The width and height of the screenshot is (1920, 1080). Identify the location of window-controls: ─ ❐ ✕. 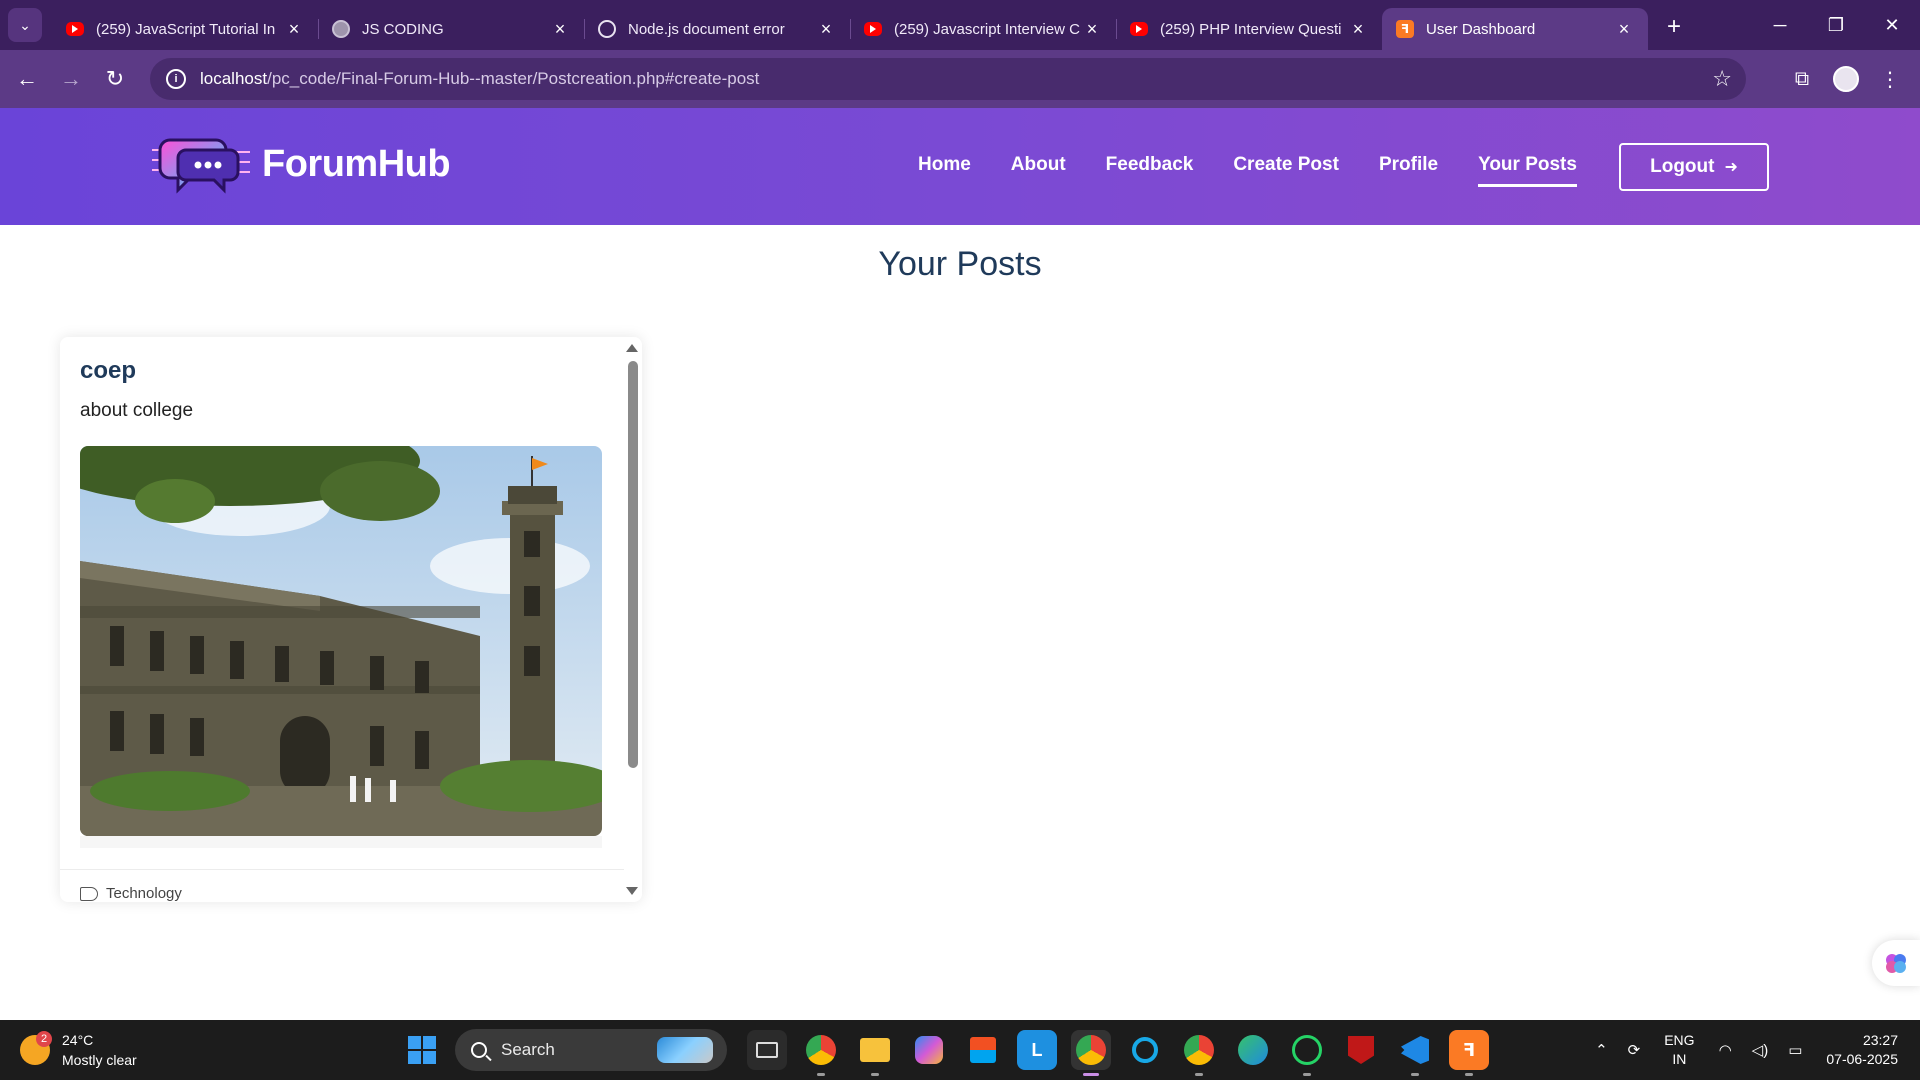
(1836, 25).